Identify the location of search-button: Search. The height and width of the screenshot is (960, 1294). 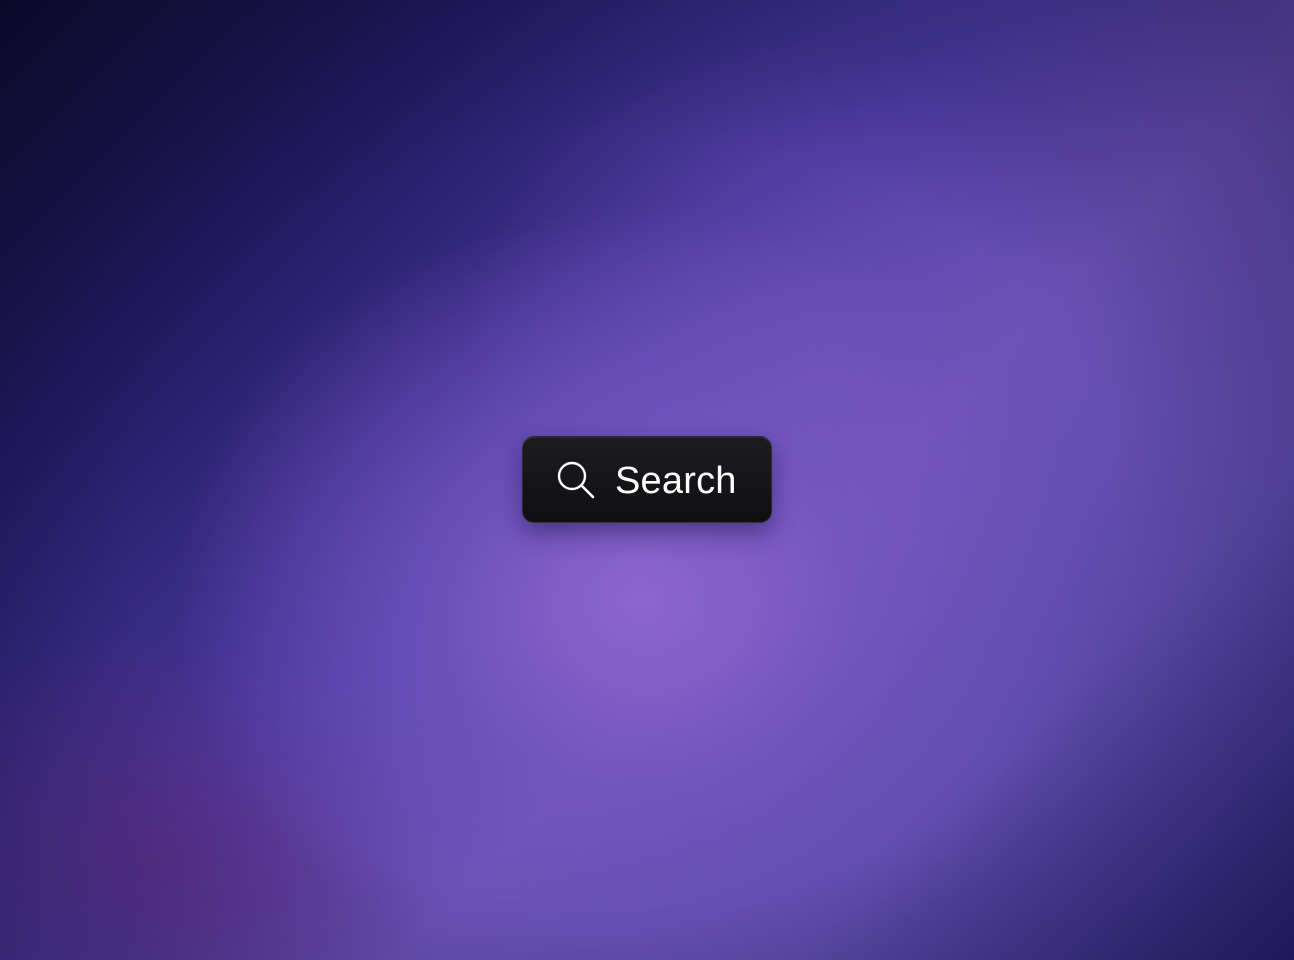
(647, 479).